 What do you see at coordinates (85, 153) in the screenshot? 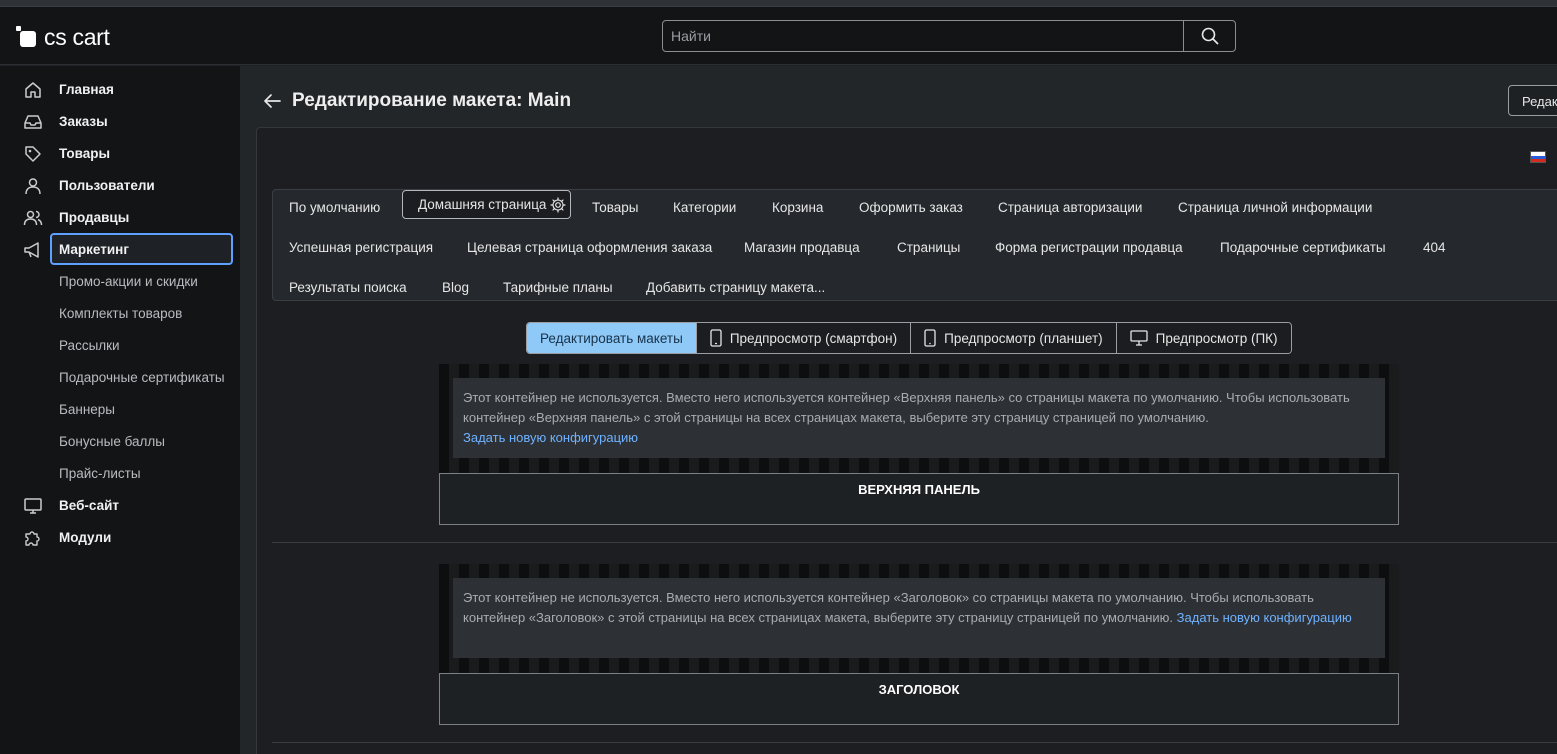
I see `sidebar-item-label: Товары` at bounding box center [85, 153].